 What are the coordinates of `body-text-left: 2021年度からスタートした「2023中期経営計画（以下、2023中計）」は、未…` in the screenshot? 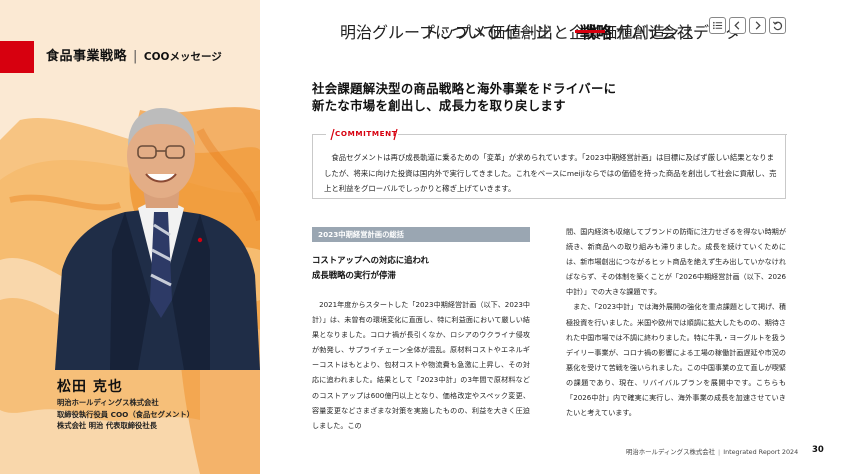 It's located at (421, 365).